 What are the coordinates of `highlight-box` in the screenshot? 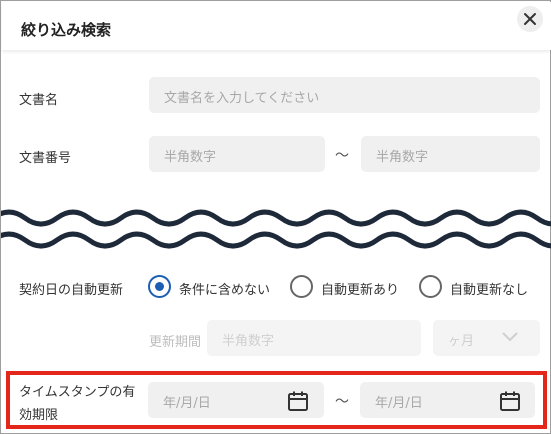 It's located at (276, 400).